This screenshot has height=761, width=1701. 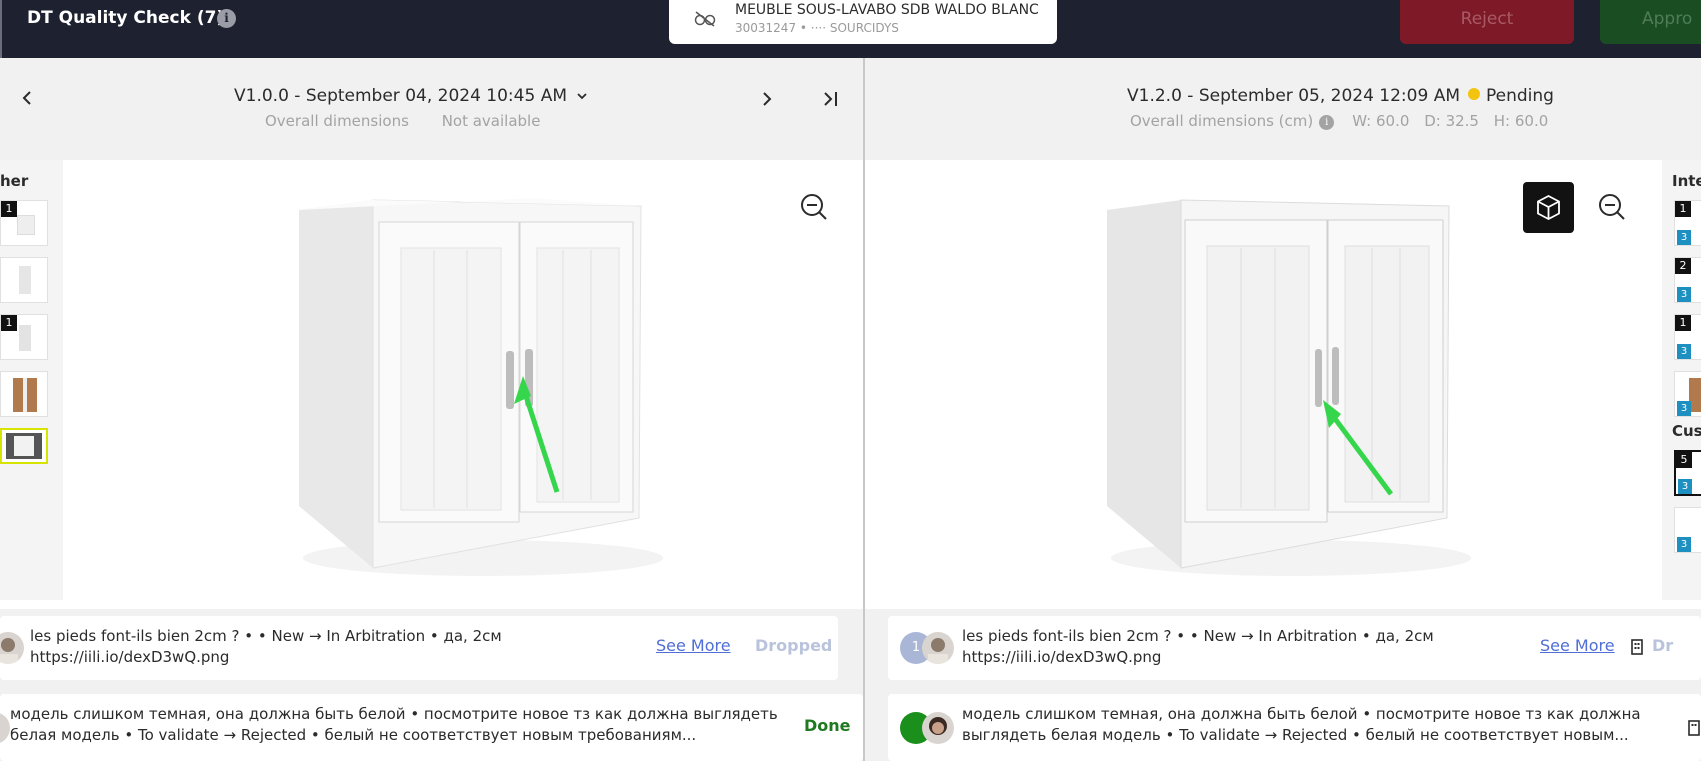 What do you see at coordinates (337, 121) in the screenshot?
I see `left-dims-label: Overall dimensions` at bounding box center [337, 121].